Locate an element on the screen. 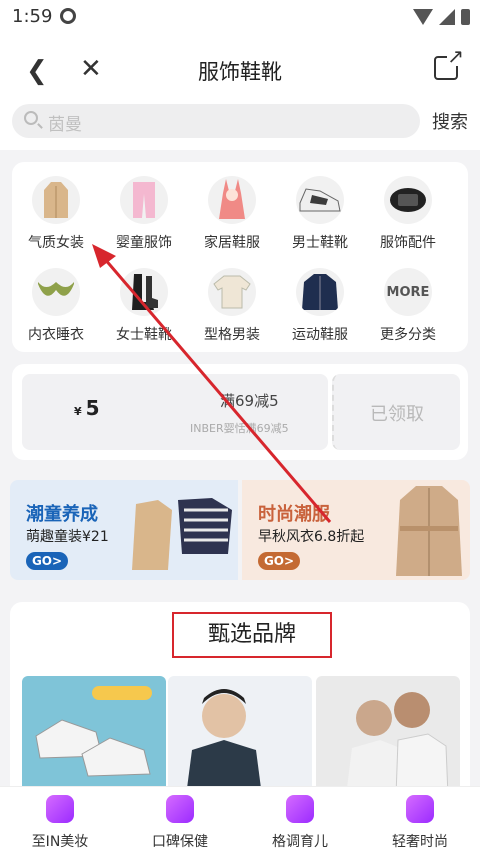 This screenshot has width=480, height=853. category-underwear: 内衣睡衣 is located at coordinates (56, 306).